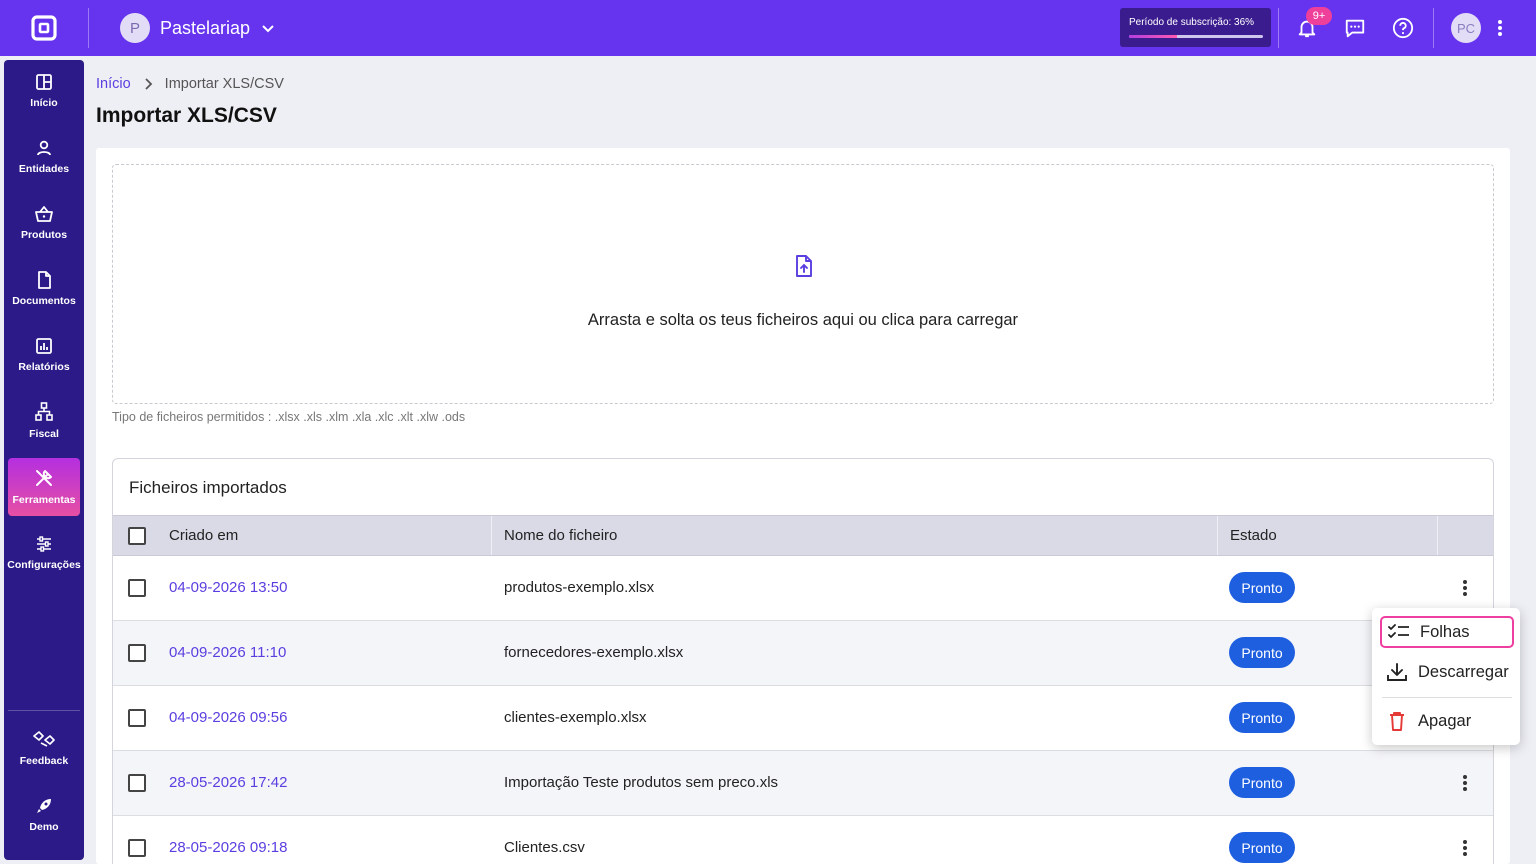  Describe the element at coordinates (44, 148) in the screenshot. I see `user-icon` at that location.